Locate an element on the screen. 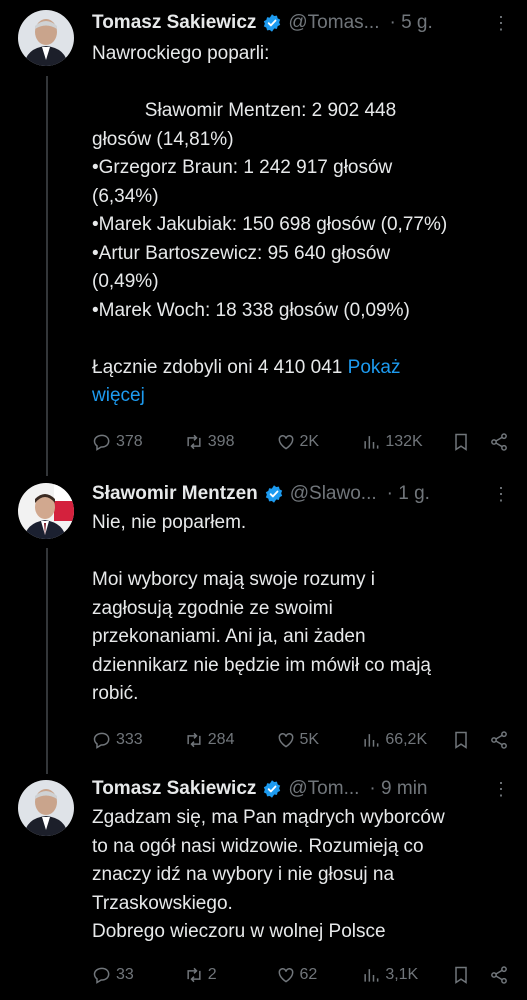  reply-button: 378 is located at coordinates (138, 442).